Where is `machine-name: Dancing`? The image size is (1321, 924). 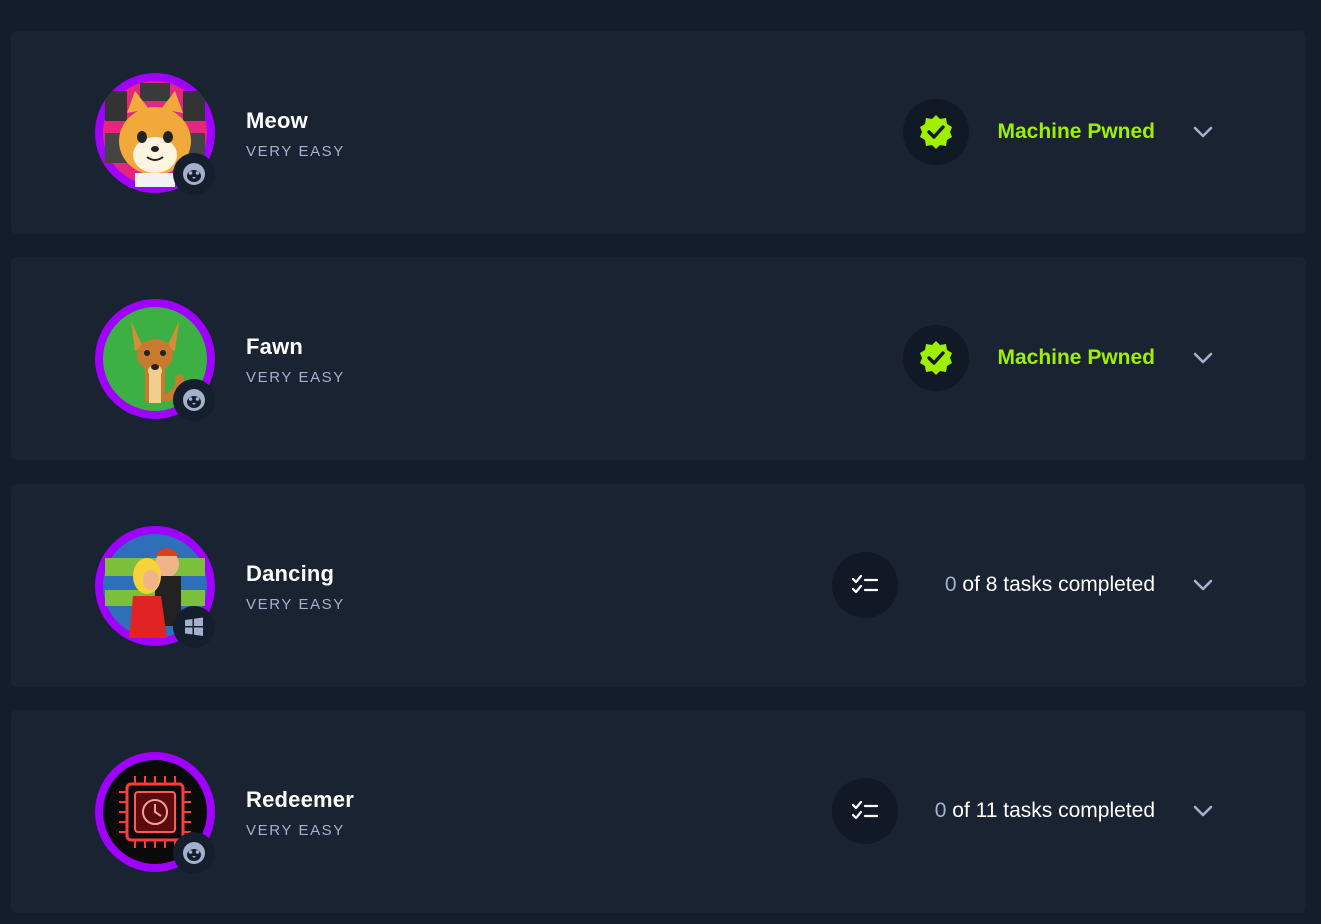
machine-name: Dancing is located at coordinates (290, 573).